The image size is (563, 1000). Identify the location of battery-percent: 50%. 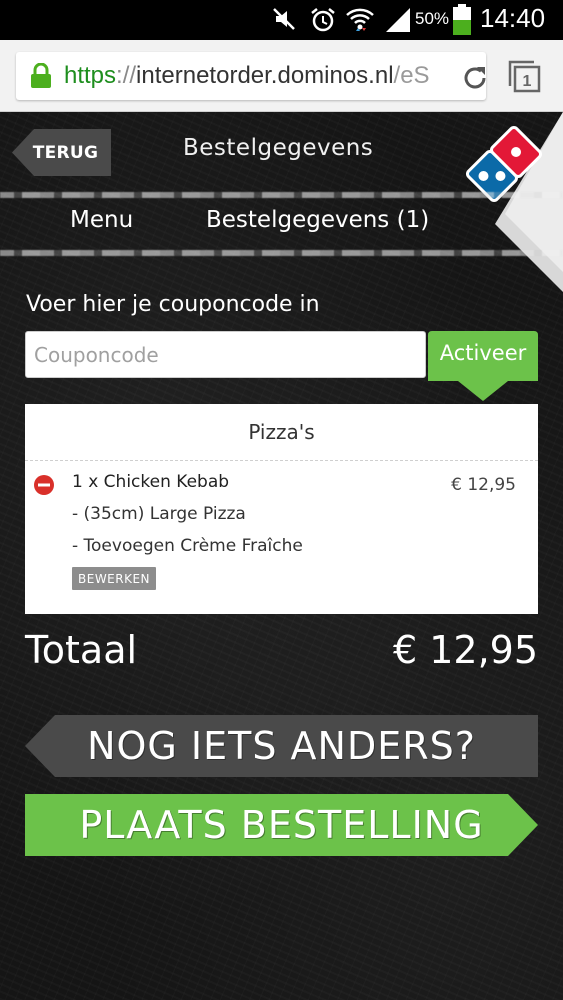
(432, 18).